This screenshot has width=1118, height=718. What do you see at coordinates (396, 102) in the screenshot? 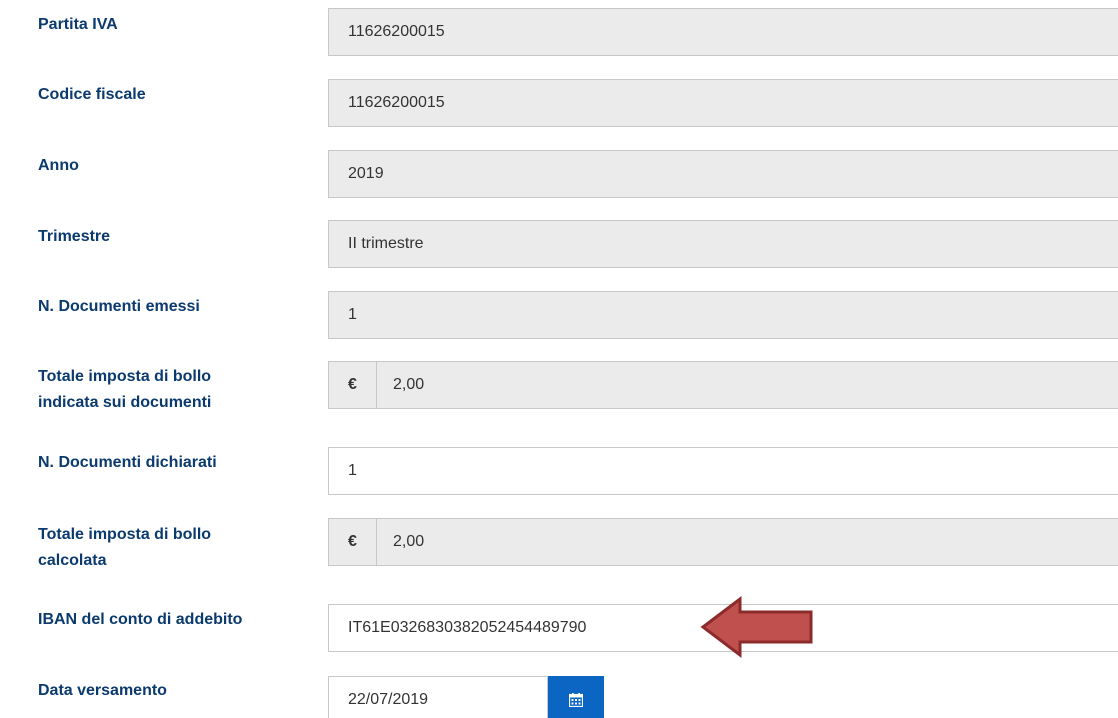
I see `codice-fiscale-value: 11626200015` at bounding box center [396, 102].